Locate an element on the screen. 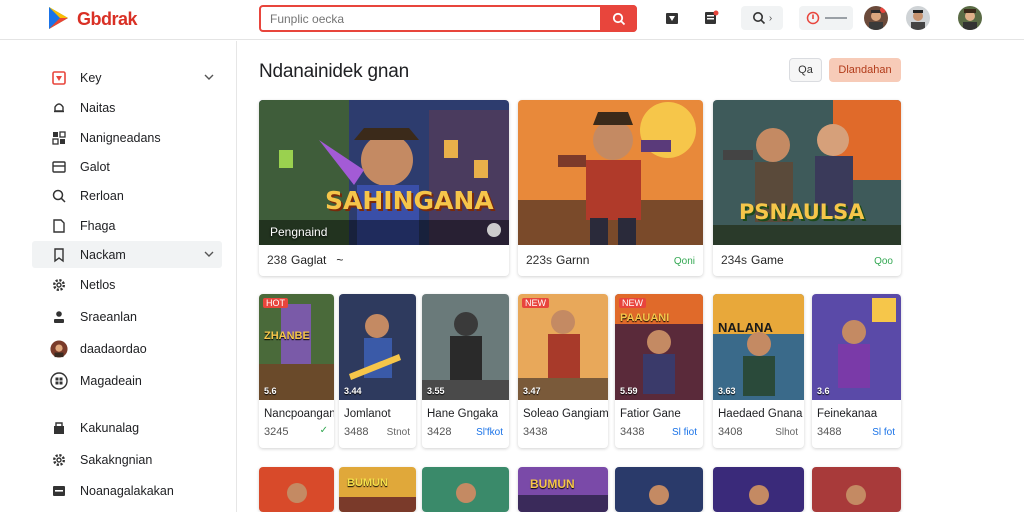 Image resolution: width=1024 pixels, height=512 pixels. installed-check-icon: ✓ is located at coordinates (323, 430).